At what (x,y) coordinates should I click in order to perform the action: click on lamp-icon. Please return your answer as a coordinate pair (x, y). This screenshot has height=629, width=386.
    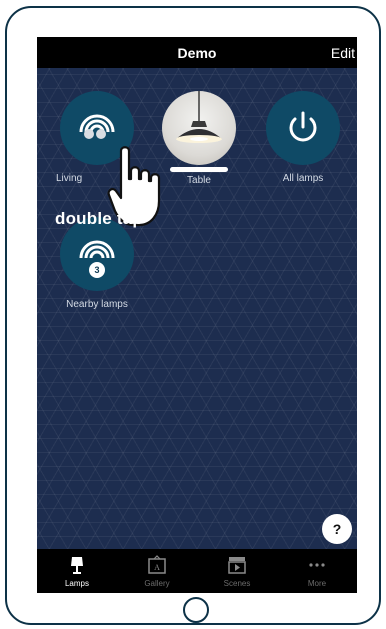
    Looking at the image, I should click on (77, 565).